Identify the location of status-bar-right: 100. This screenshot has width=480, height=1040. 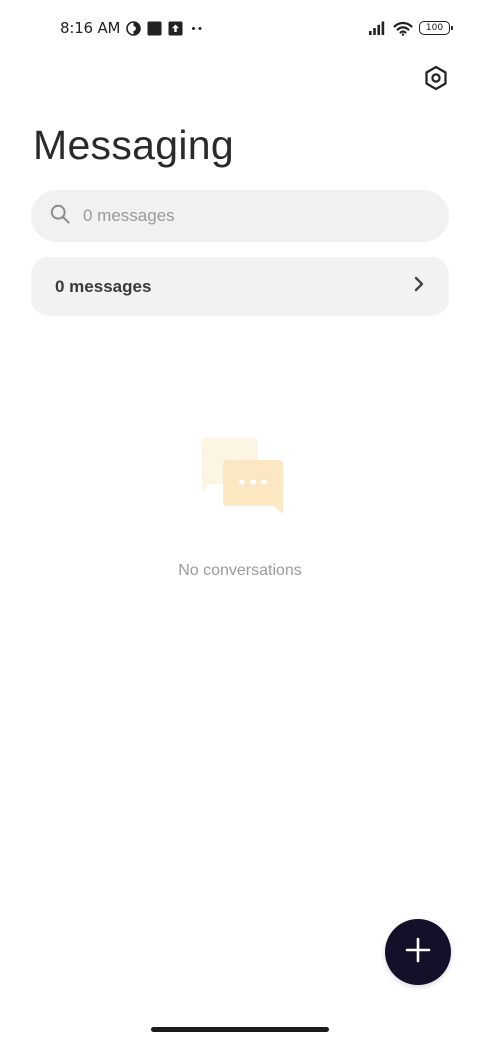
(411, 28).